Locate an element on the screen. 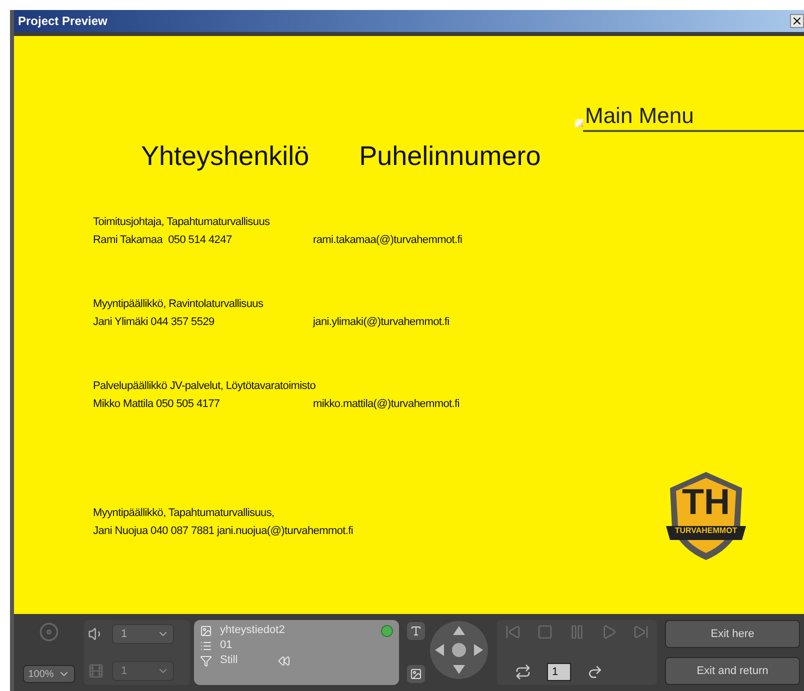 The image size is (804, 691). subtitle-icon is located at coordinates (96, 671).